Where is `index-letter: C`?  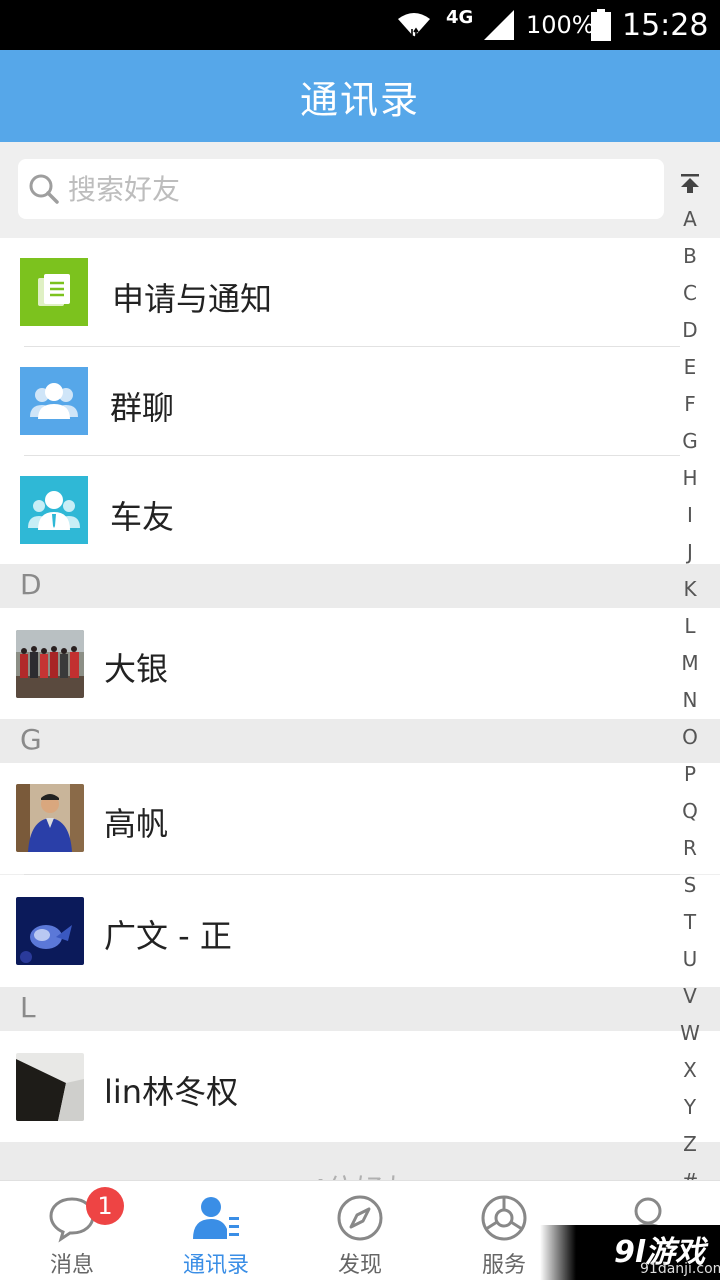 index-letter: C is located at coordinates (690, 293).